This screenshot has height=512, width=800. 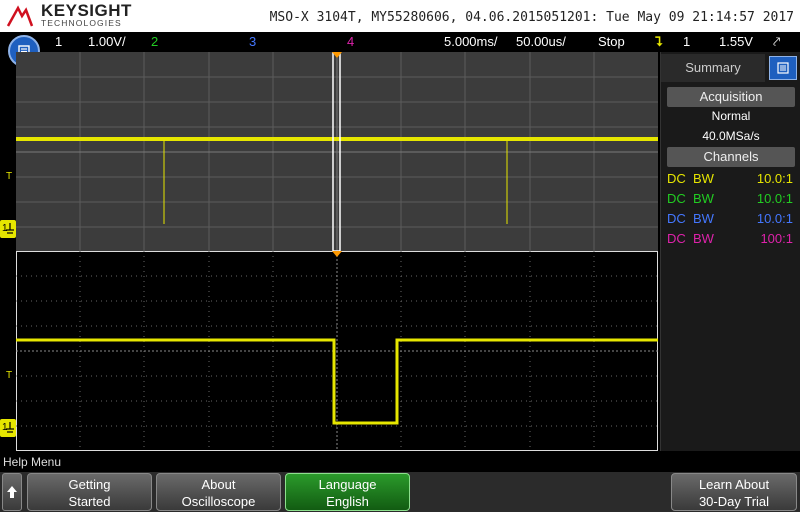 I want to click on about-oscilloscope-button: About Oscilloscope, so click(x=218, y=492).